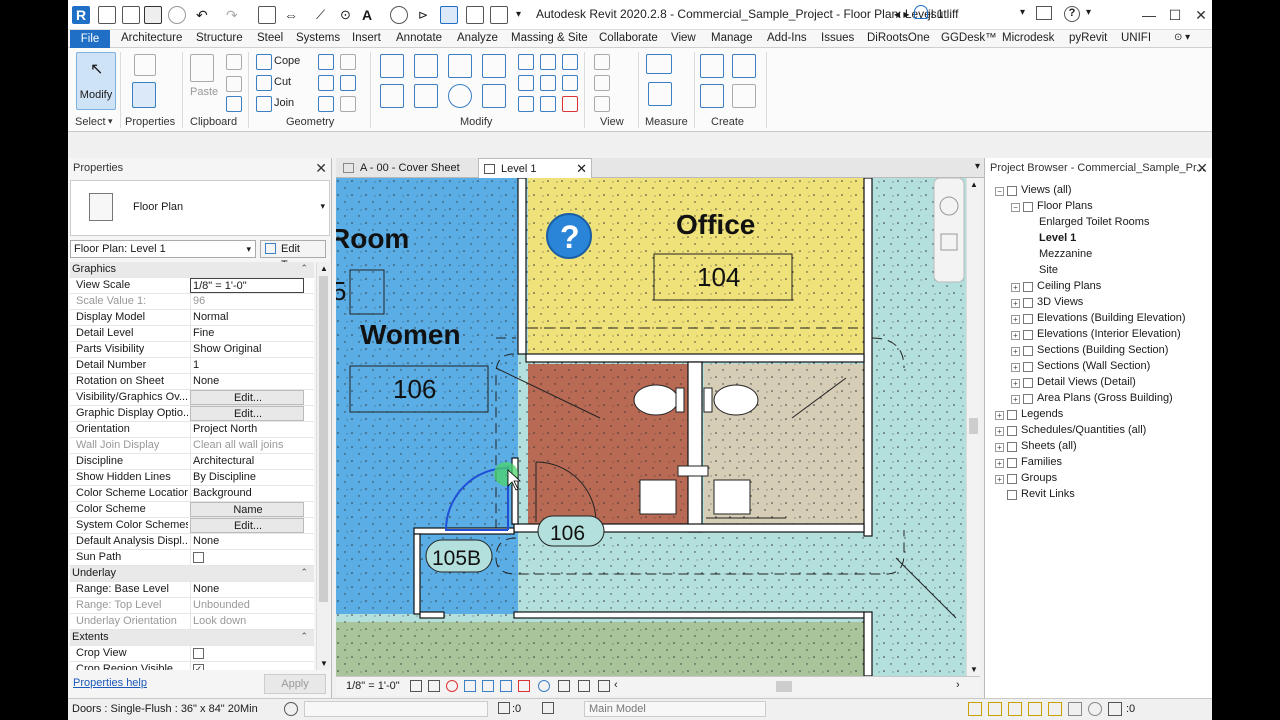 This screenshot has width=1280, height=720. I want to click on design-option-dropdown: Main Model, so click(675, 709).